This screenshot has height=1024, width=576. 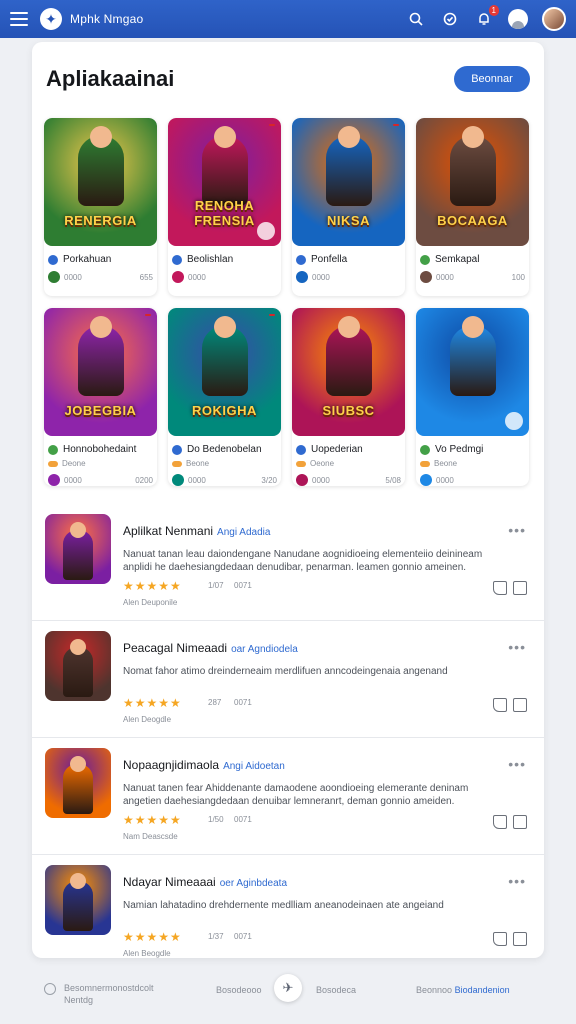 I want to click on app-meta: 0000 3/20, so click(x=224, y=477).